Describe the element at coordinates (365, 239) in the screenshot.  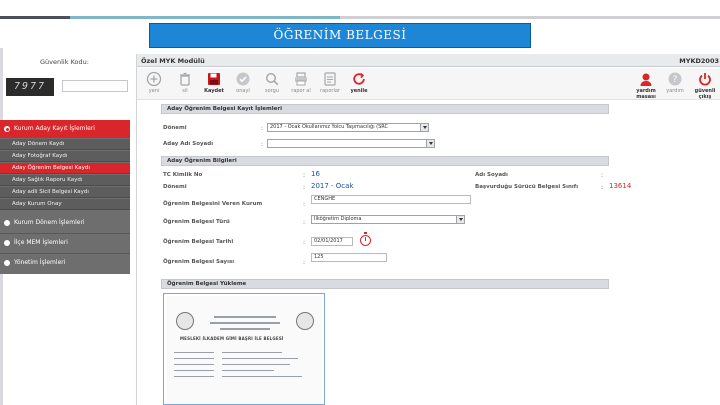
I see `date-picker-icon` at that location.